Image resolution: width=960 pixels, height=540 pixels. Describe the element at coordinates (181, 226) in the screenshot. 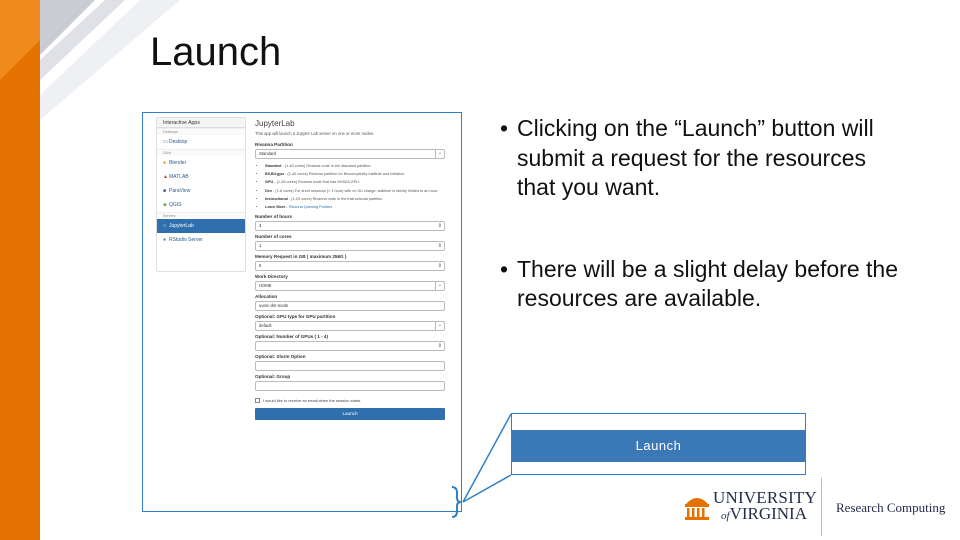

I see `menu-item-label: JupyterLab` at that location.